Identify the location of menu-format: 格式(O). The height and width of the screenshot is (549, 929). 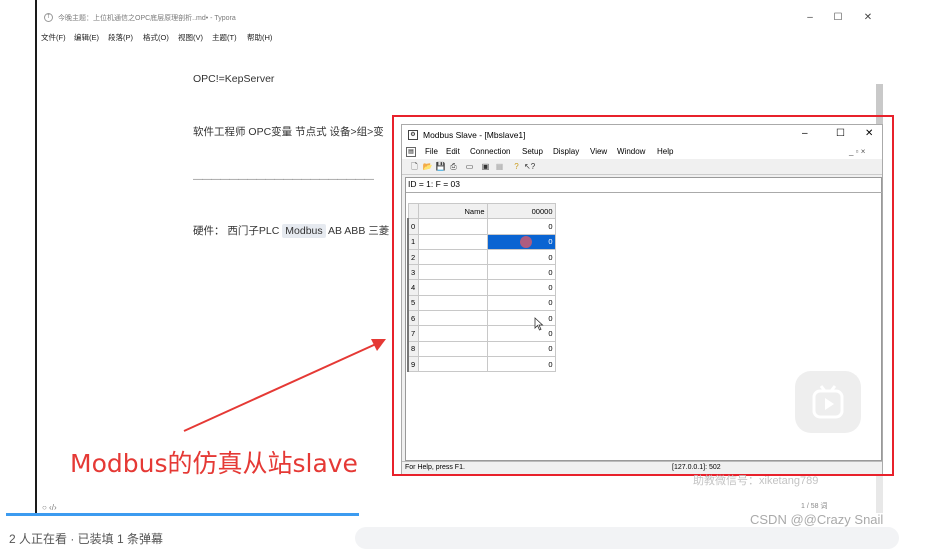
(156, 37).